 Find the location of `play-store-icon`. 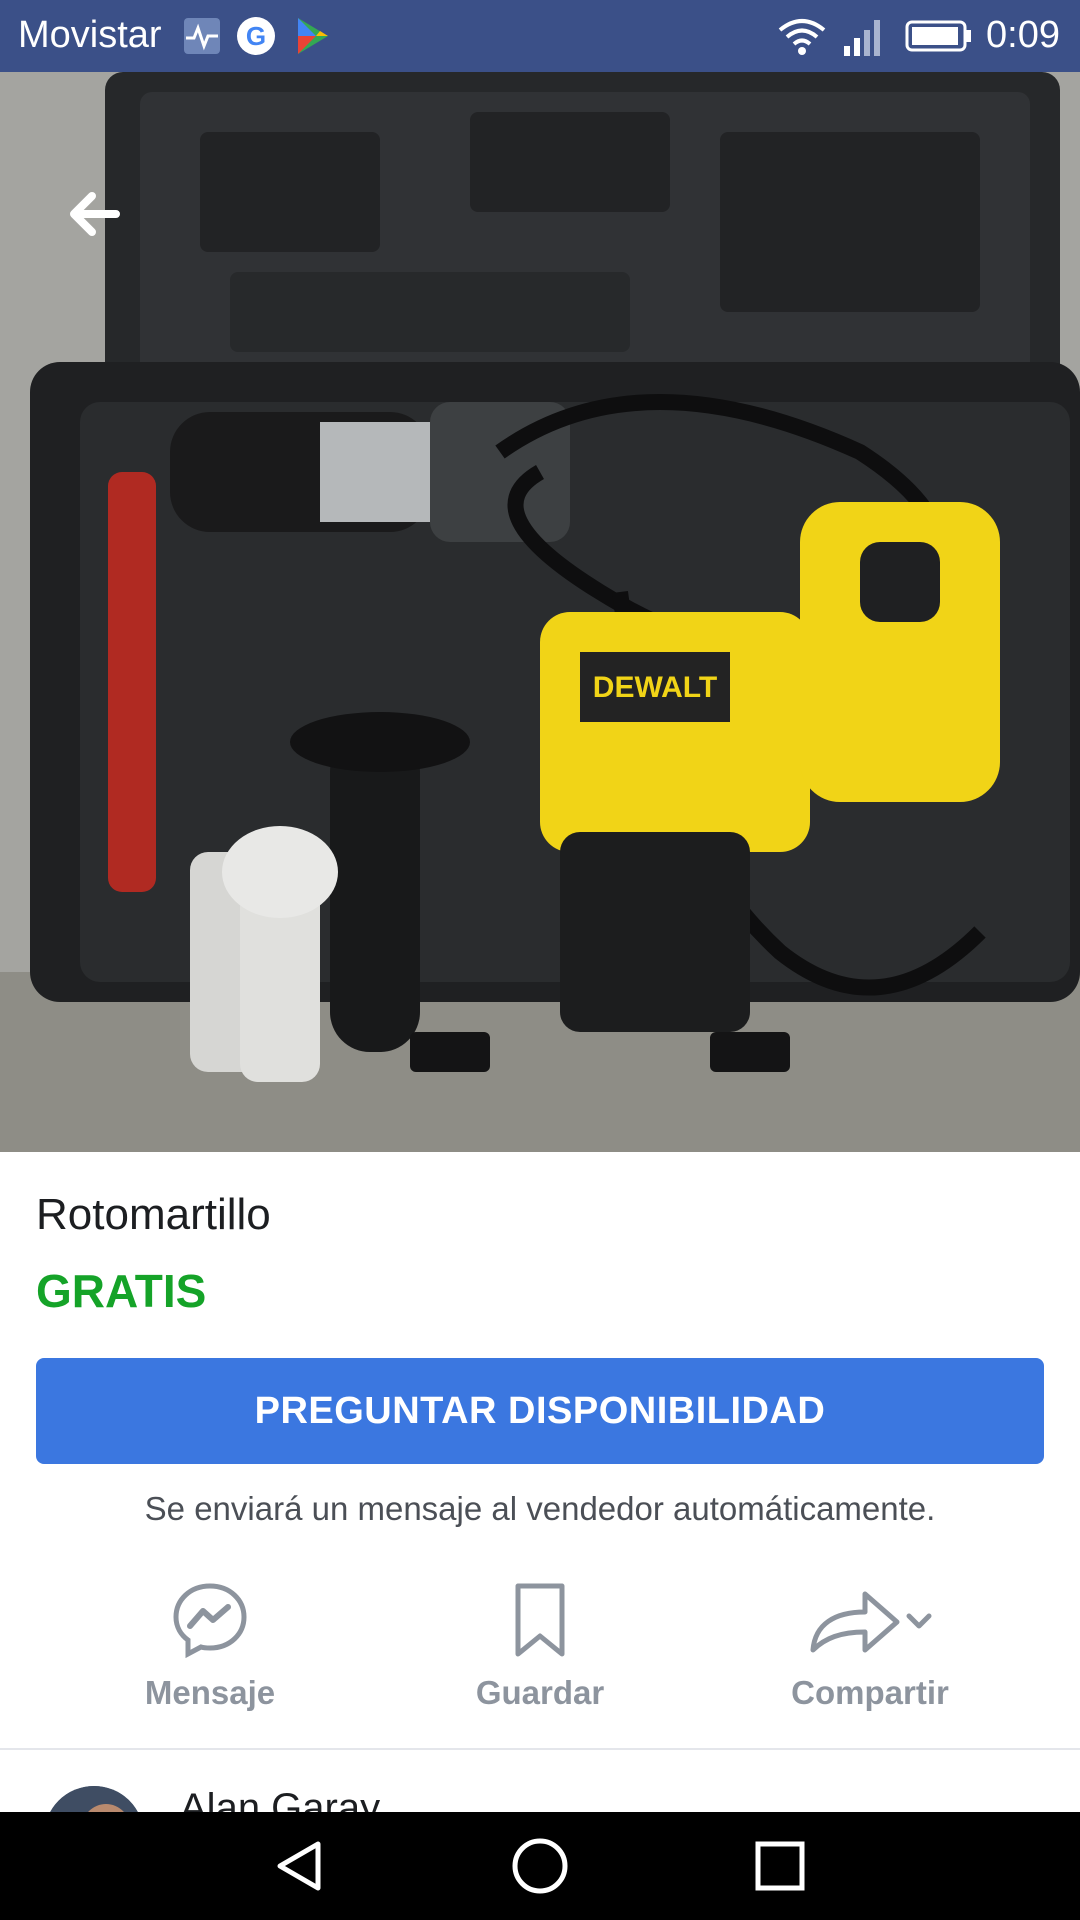

play-store-icon is located at coordinates (313, 36).